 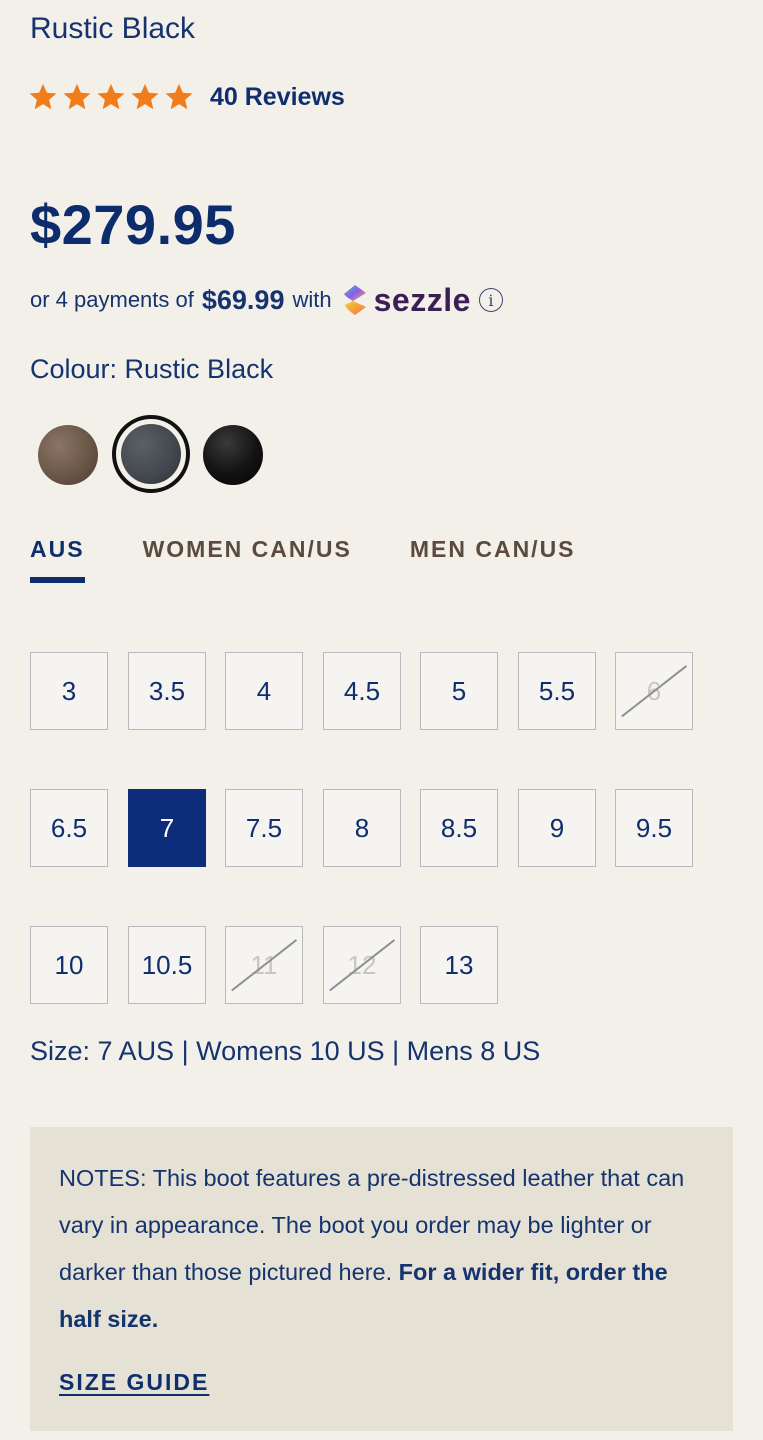 I want to click on size-option-label: 8, so click(x=362, y=827).